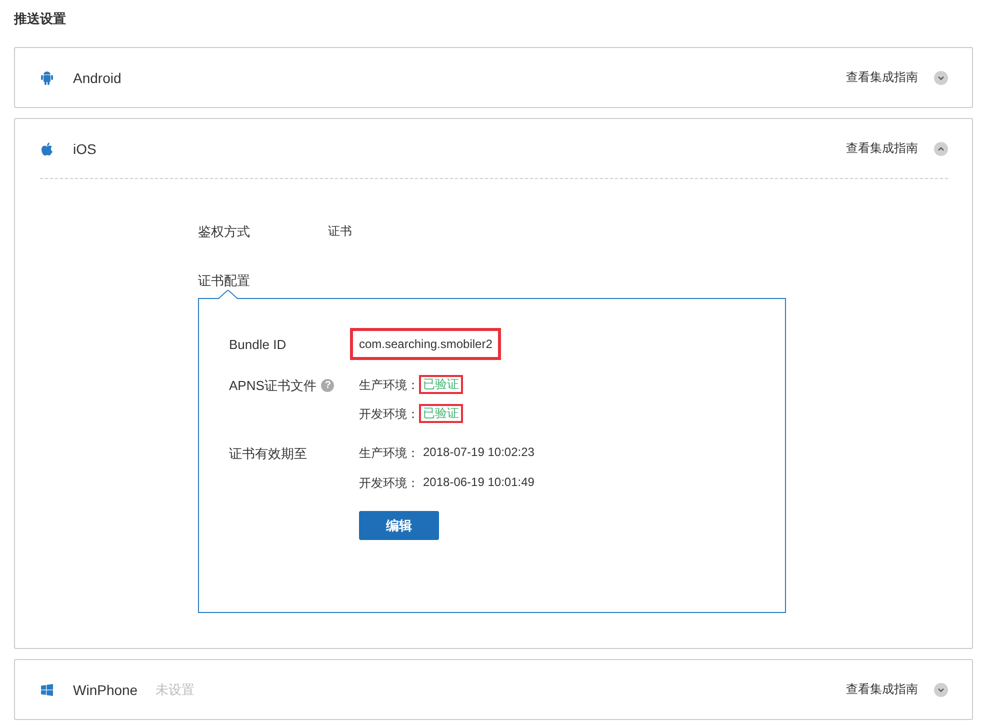  Describe the element at coordinates (941, 149) in the screenshot. I see `collapse-icon` at that location.